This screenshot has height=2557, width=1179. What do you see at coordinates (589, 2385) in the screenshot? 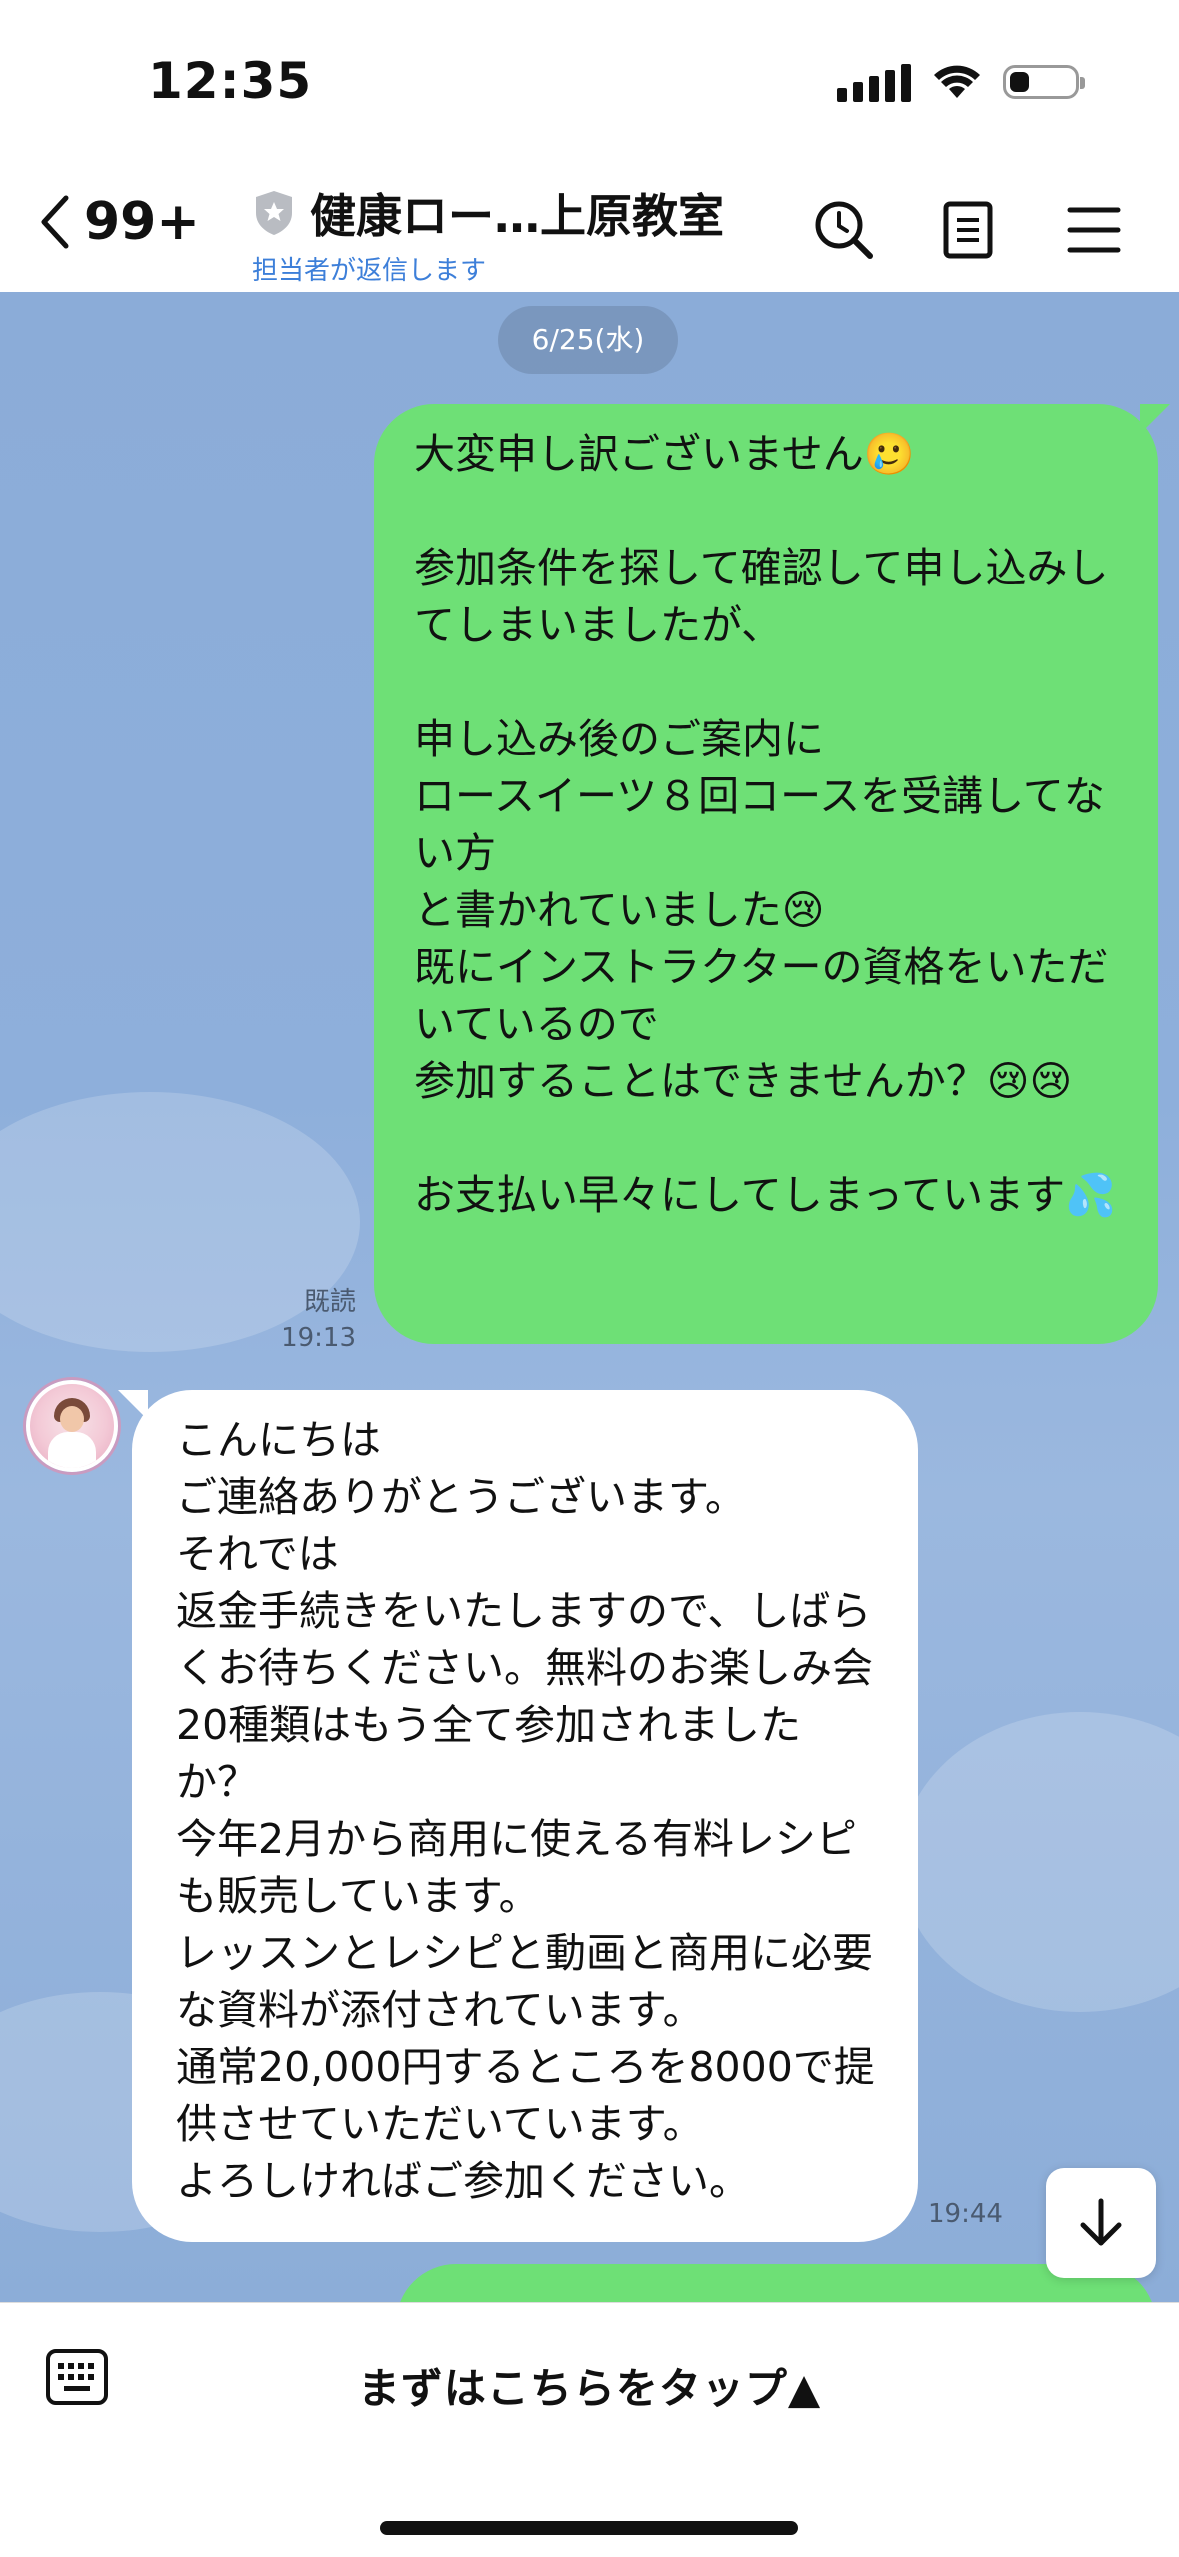
I see `rich-menu-toggle: まずはこちらをタップ▲` at bounding box center [589, 2385].